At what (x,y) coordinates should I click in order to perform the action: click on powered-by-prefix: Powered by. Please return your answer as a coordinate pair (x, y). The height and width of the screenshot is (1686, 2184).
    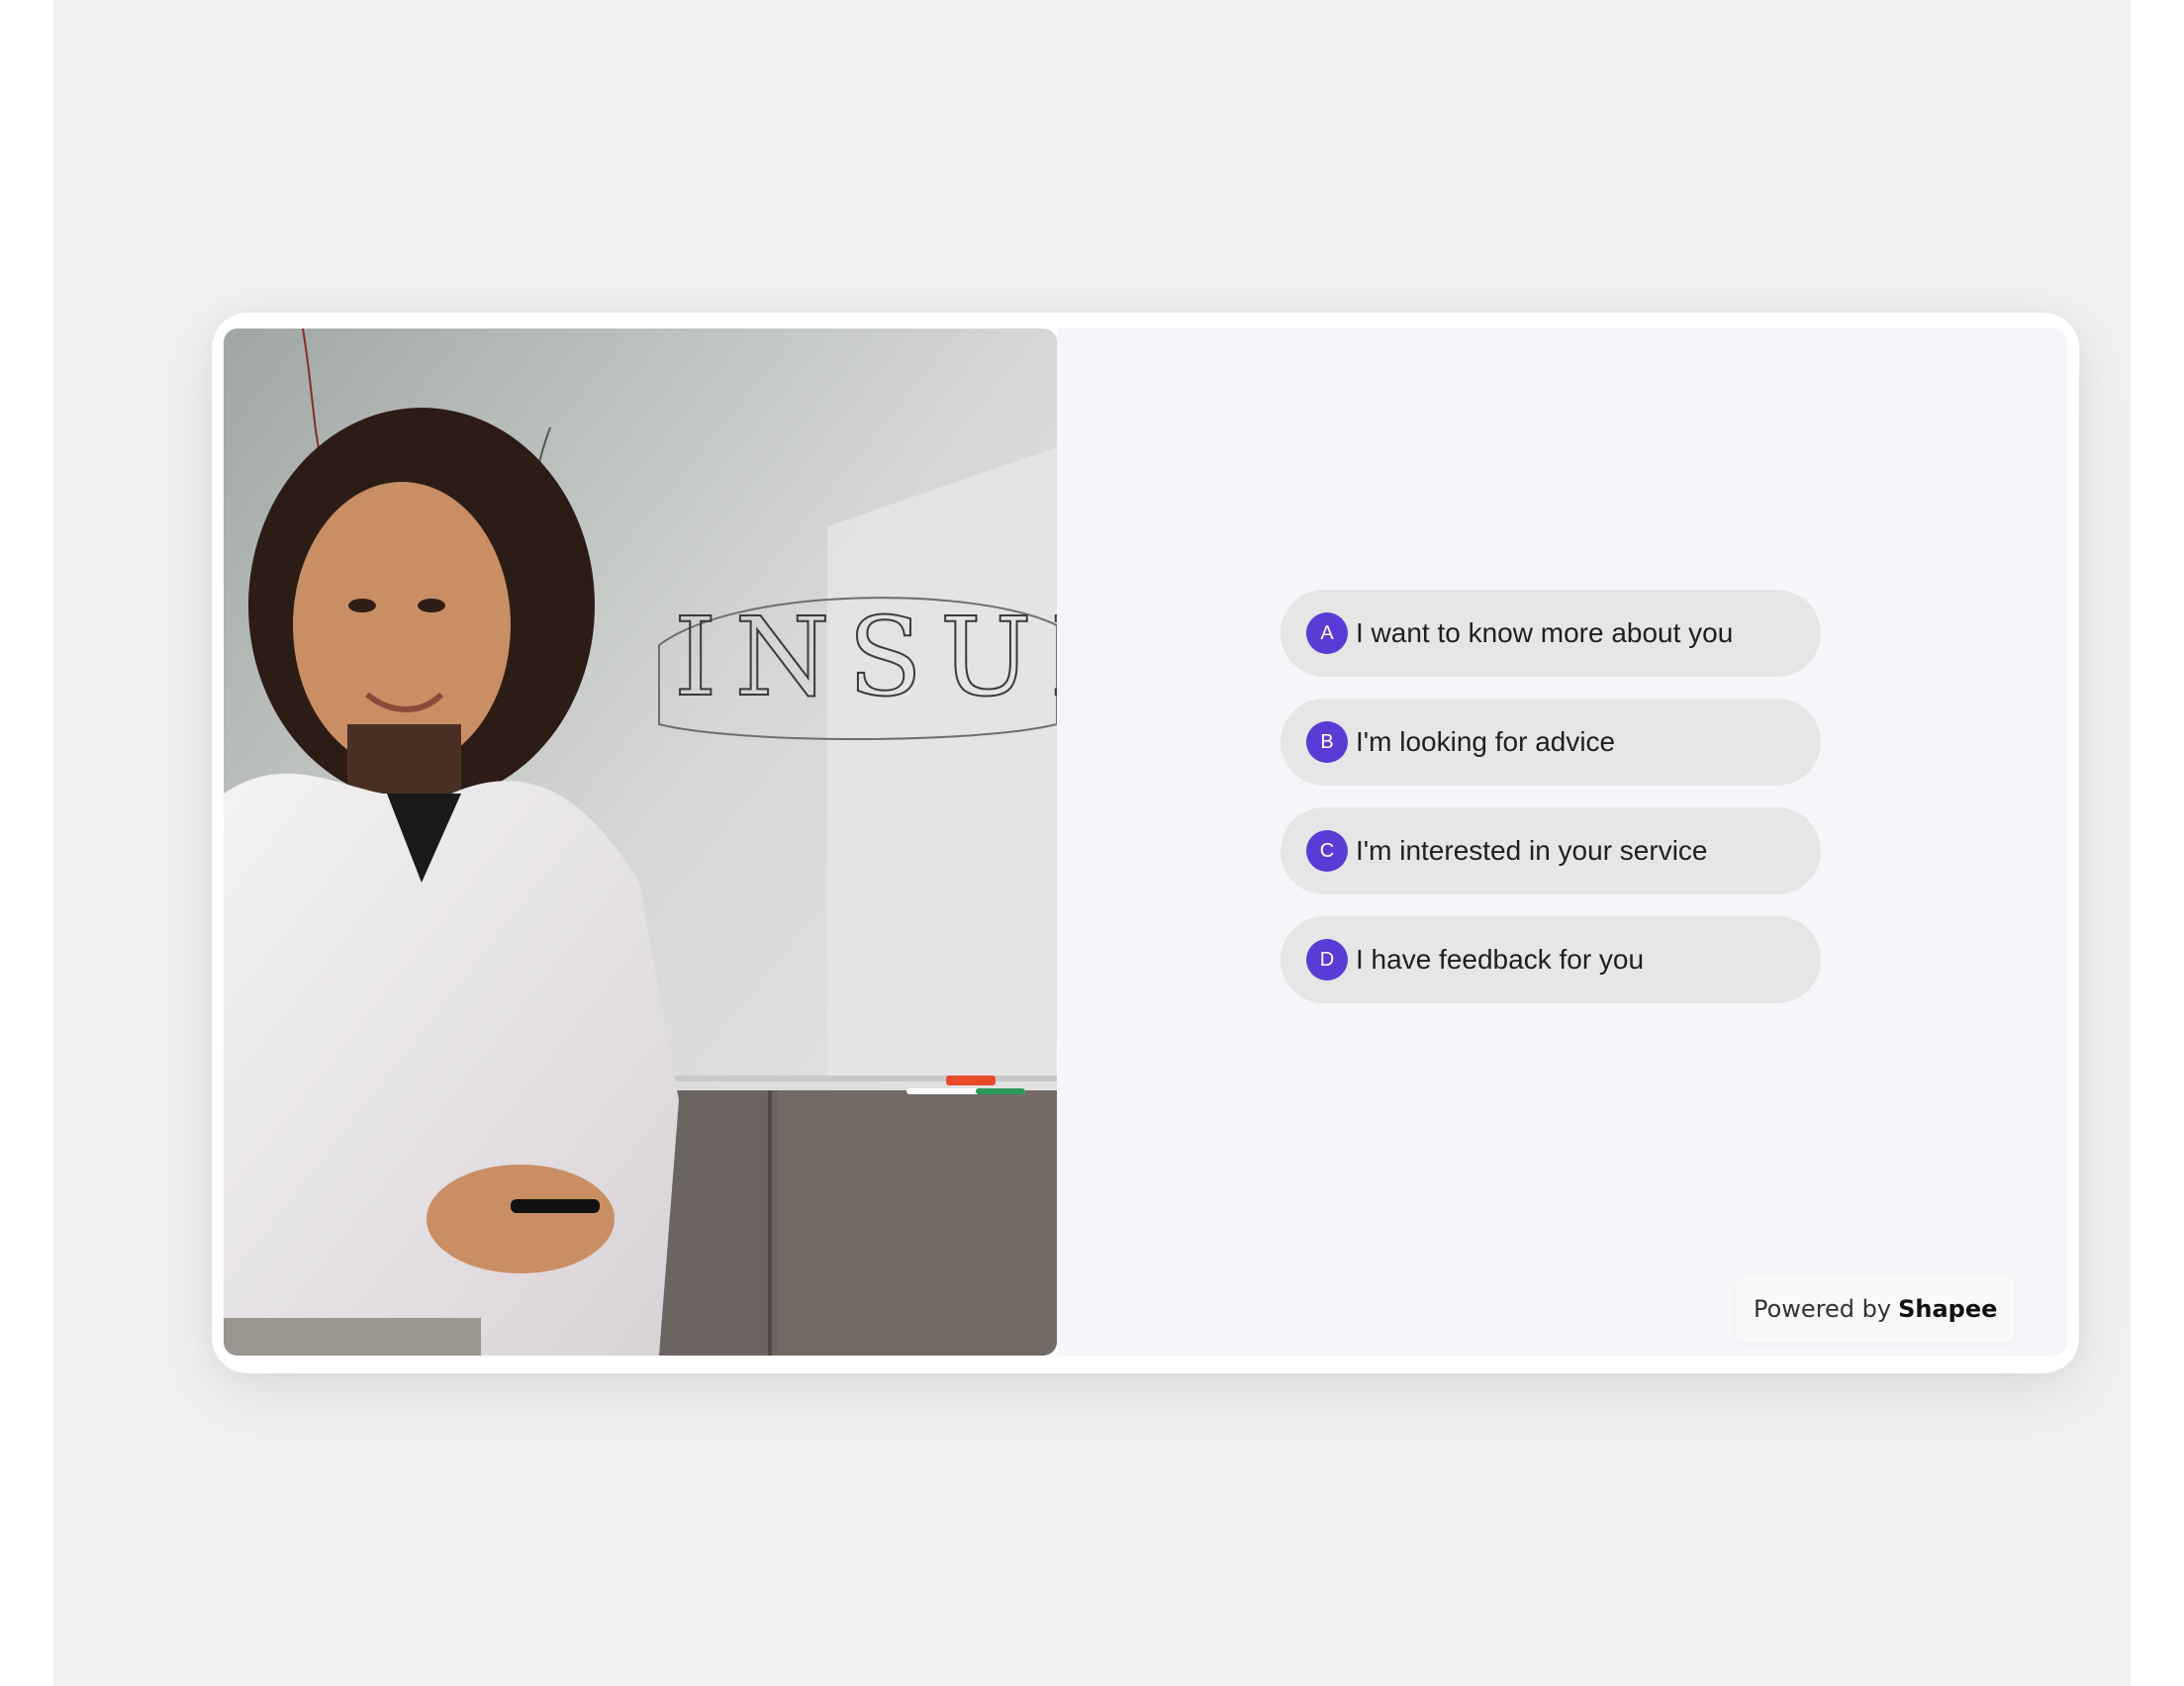
    Looking at the image, I should click on (1823, 1309).